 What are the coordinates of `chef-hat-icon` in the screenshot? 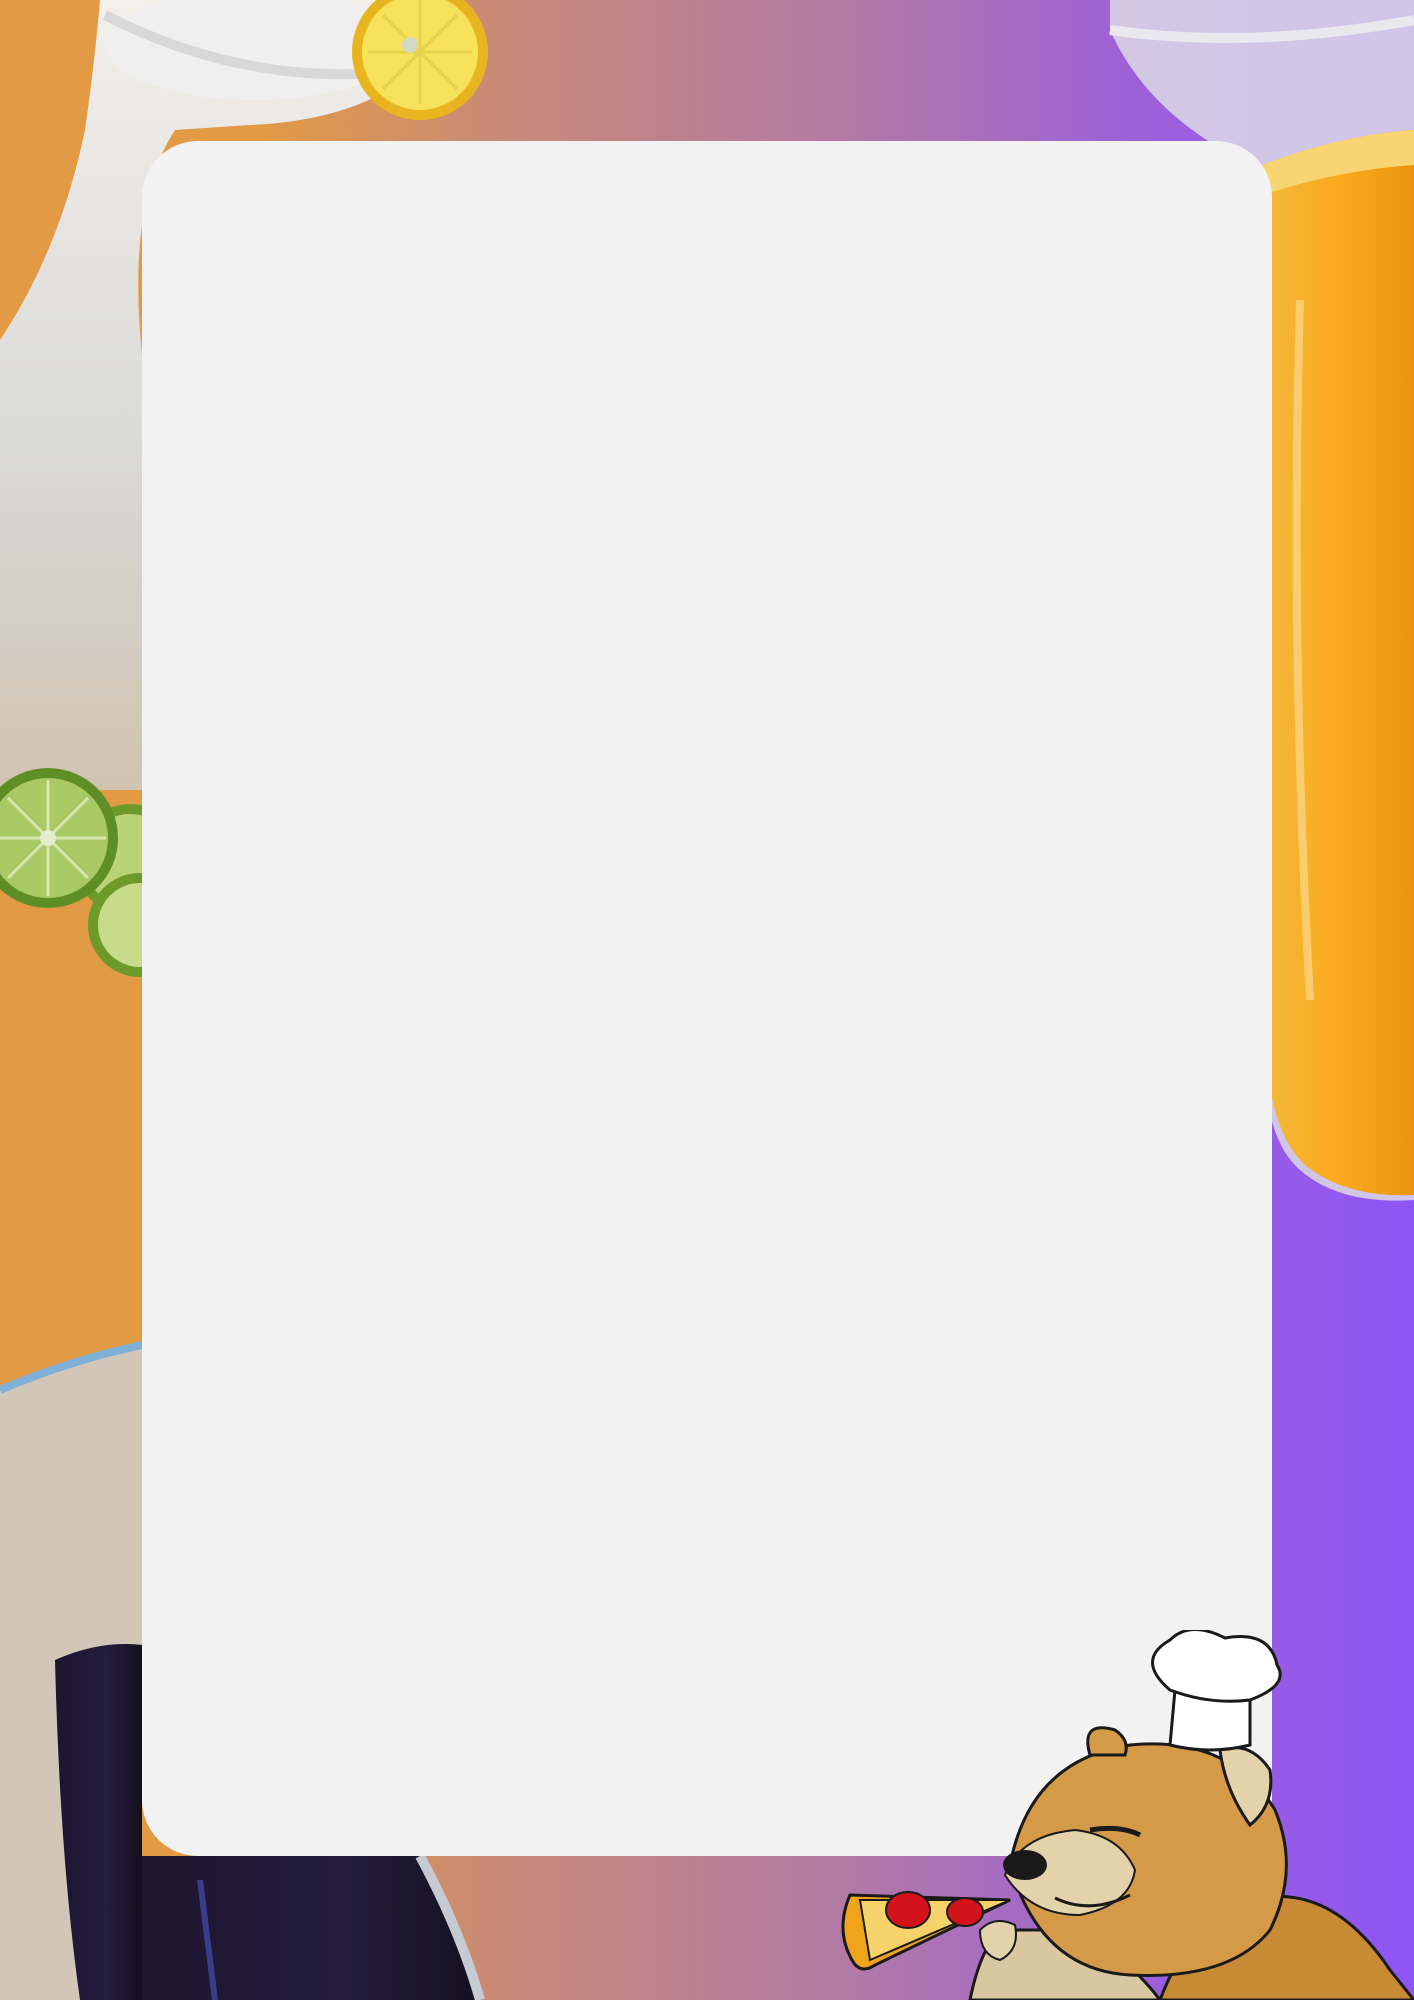 It's located at (1216, 1691).